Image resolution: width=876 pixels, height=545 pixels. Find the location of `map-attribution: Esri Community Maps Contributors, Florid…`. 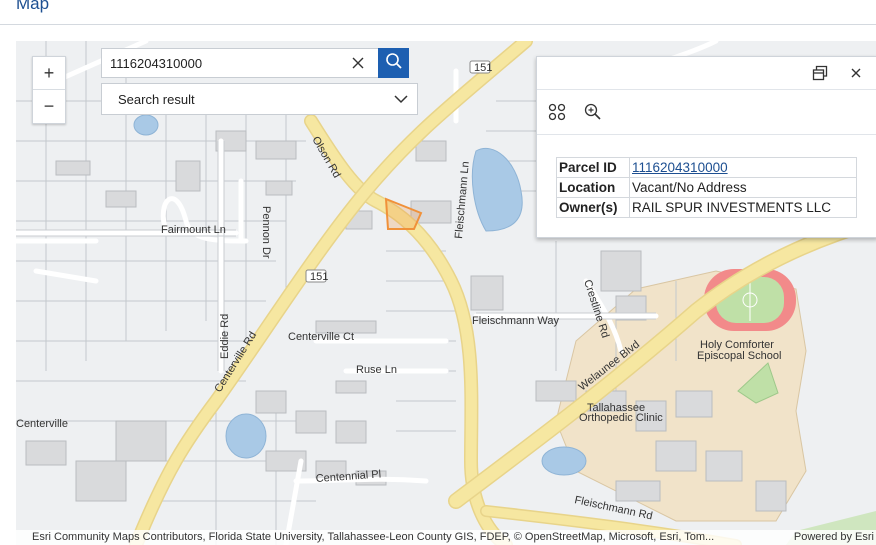

map-attribution: Esri Community Maps Contributors, Florid… is located at coordinates (446, 537).